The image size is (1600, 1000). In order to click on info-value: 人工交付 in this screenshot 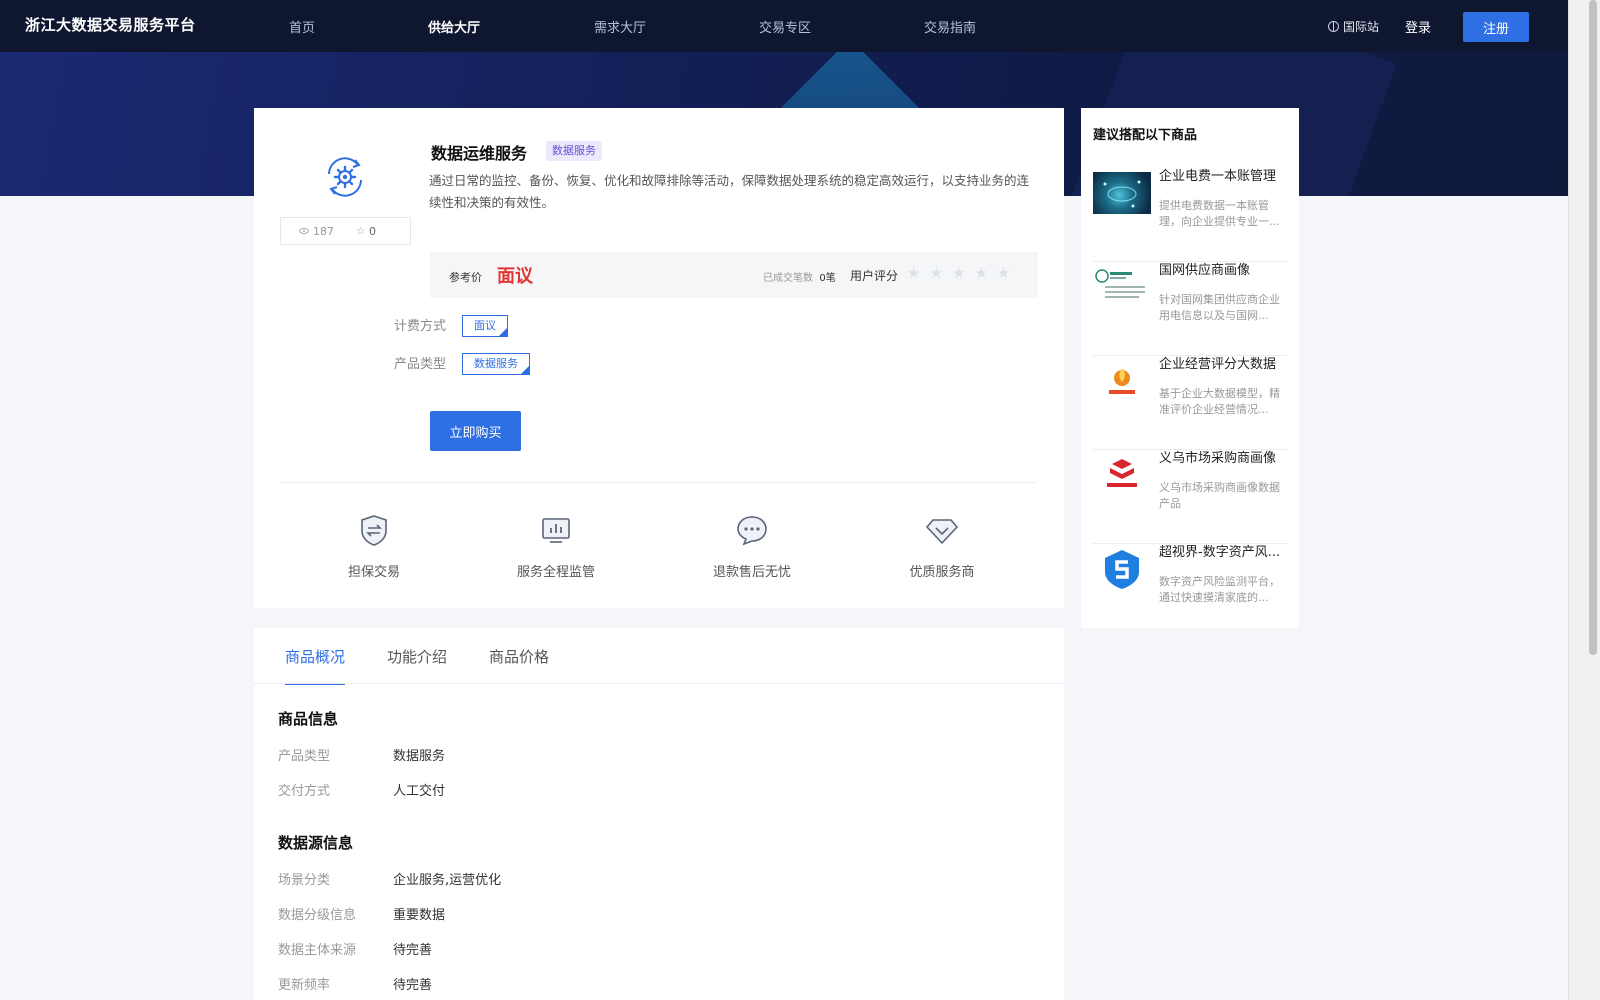, I will do `click(419, 791)`.